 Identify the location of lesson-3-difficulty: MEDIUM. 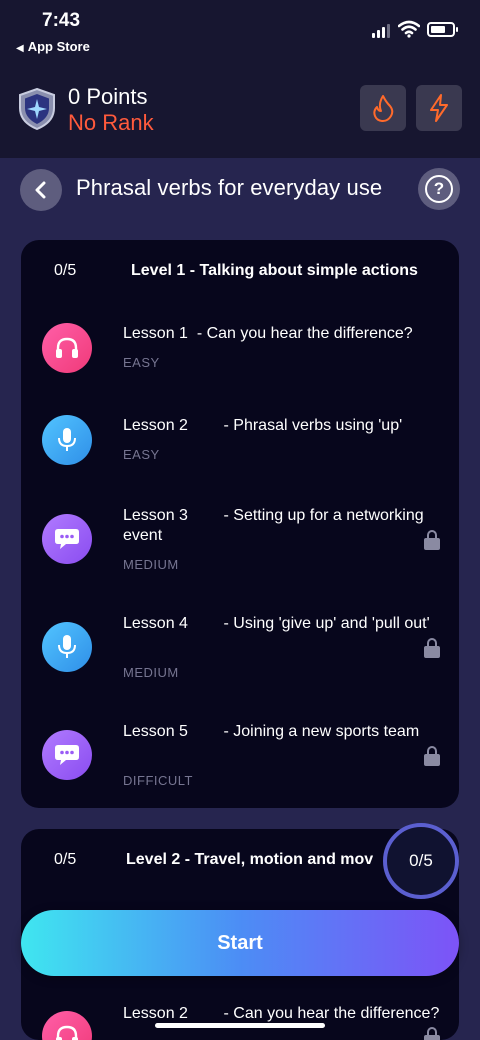
(151, 564).